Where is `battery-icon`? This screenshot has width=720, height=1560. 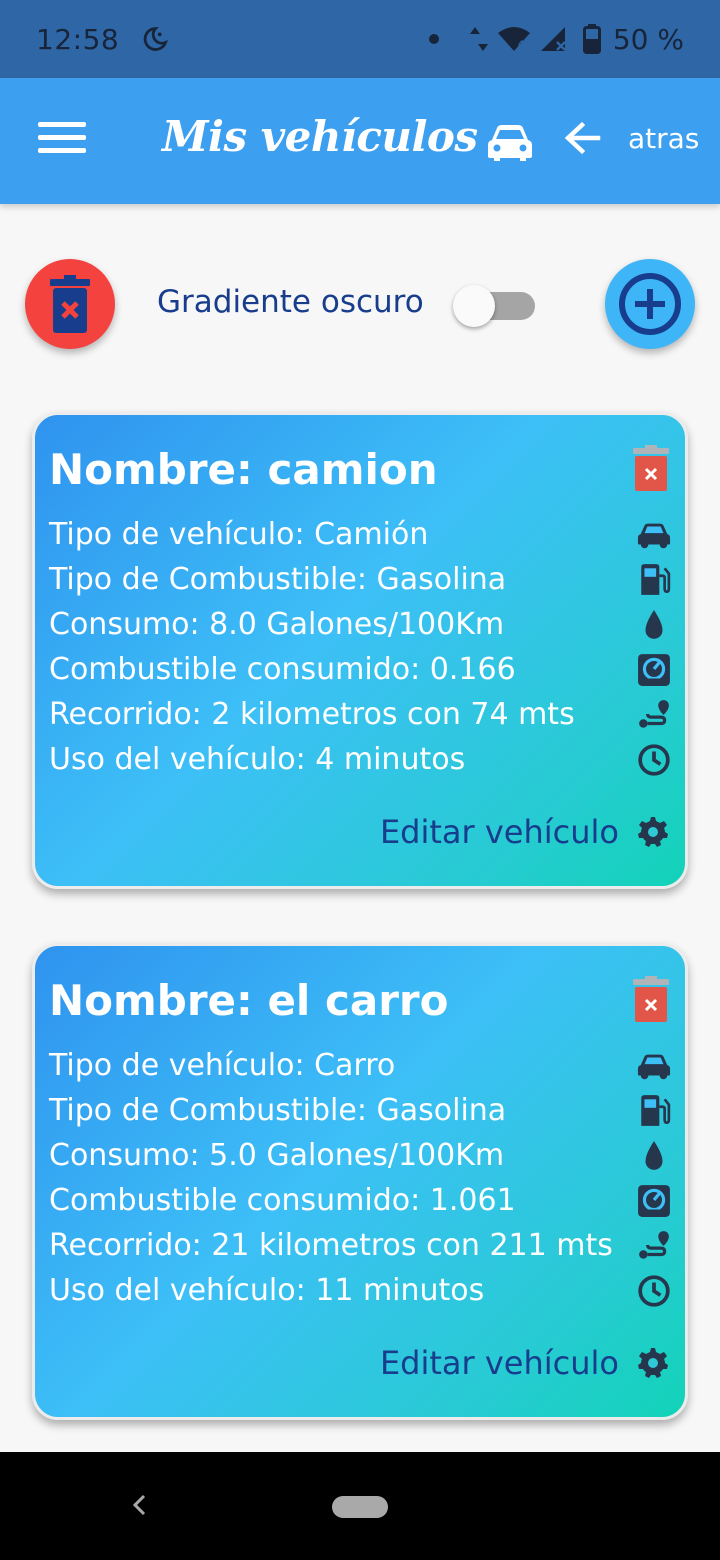
battery-icon is located at coordinates (591, 39).